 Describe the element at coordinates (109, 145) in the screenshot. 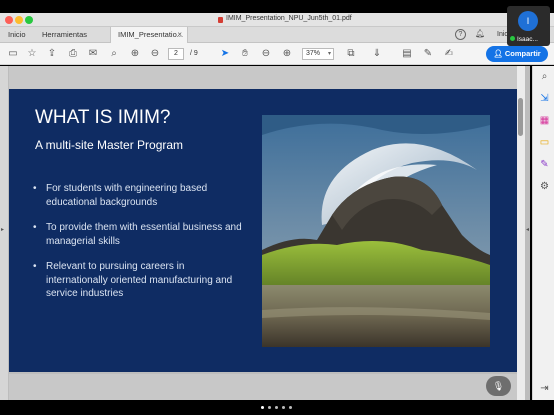

I see `slide-subtitle: A multi-site Master Program` at that location.